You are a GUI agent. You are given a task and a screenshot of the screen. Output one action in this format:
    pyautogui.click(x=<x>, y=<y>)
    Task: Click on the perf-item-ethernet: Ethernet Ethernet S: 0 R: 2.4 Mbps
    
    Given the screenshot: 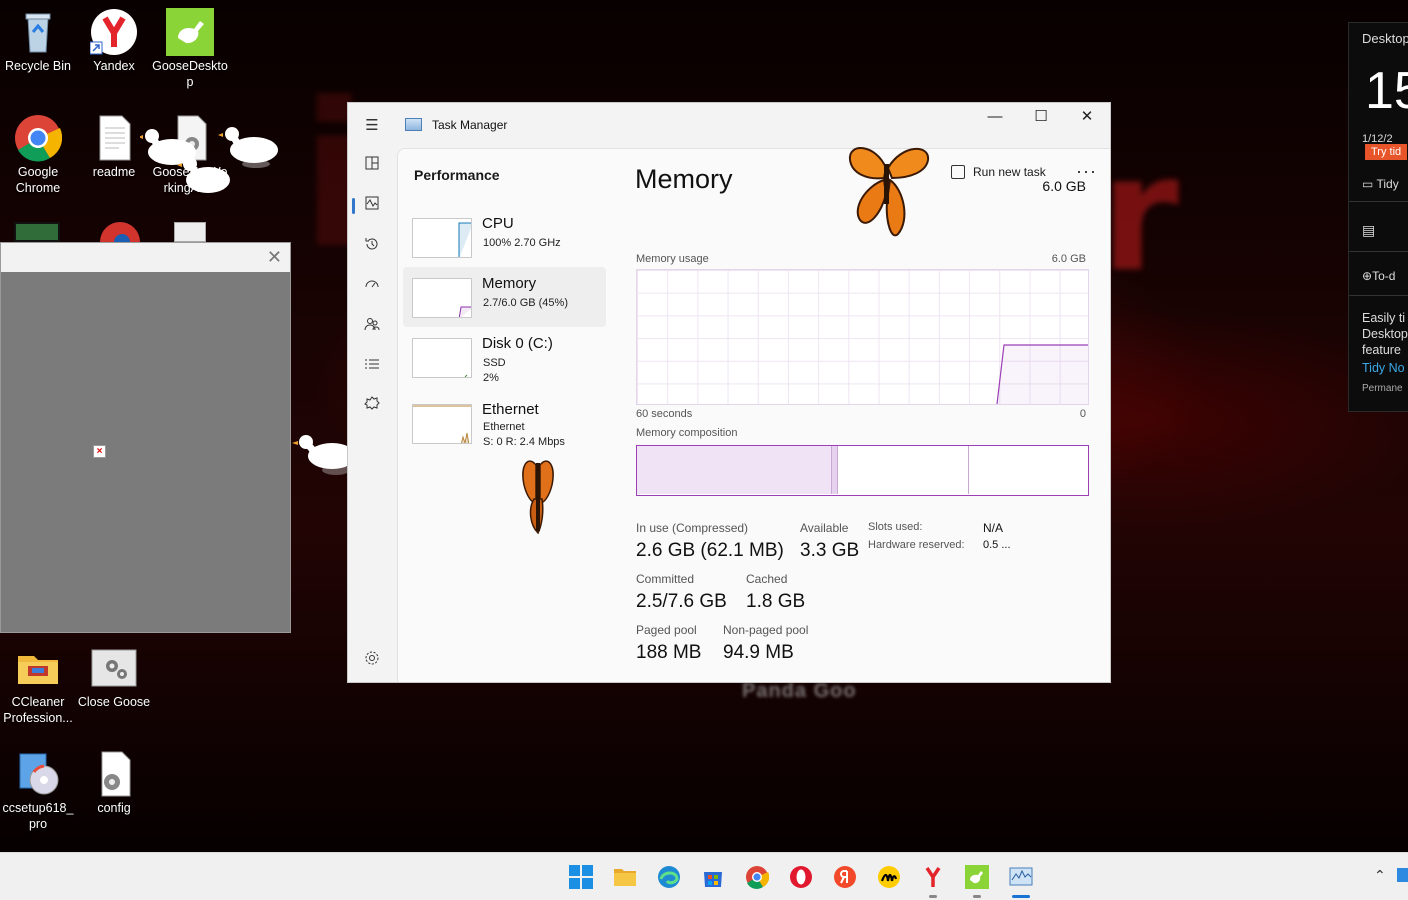 What is the action you would take?
    pyautogui.click(x=504, y=423)
    